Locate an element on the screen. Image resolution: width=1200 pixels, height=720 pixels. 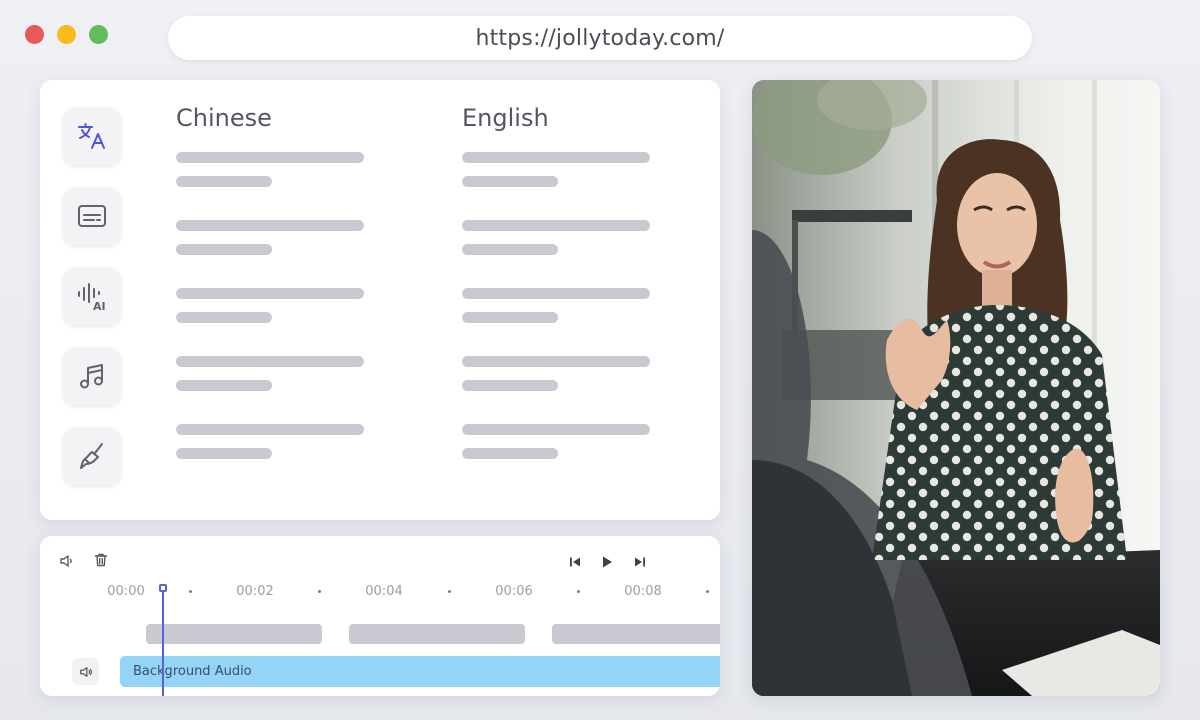
brush-icon is located at coordinates (91, 456).